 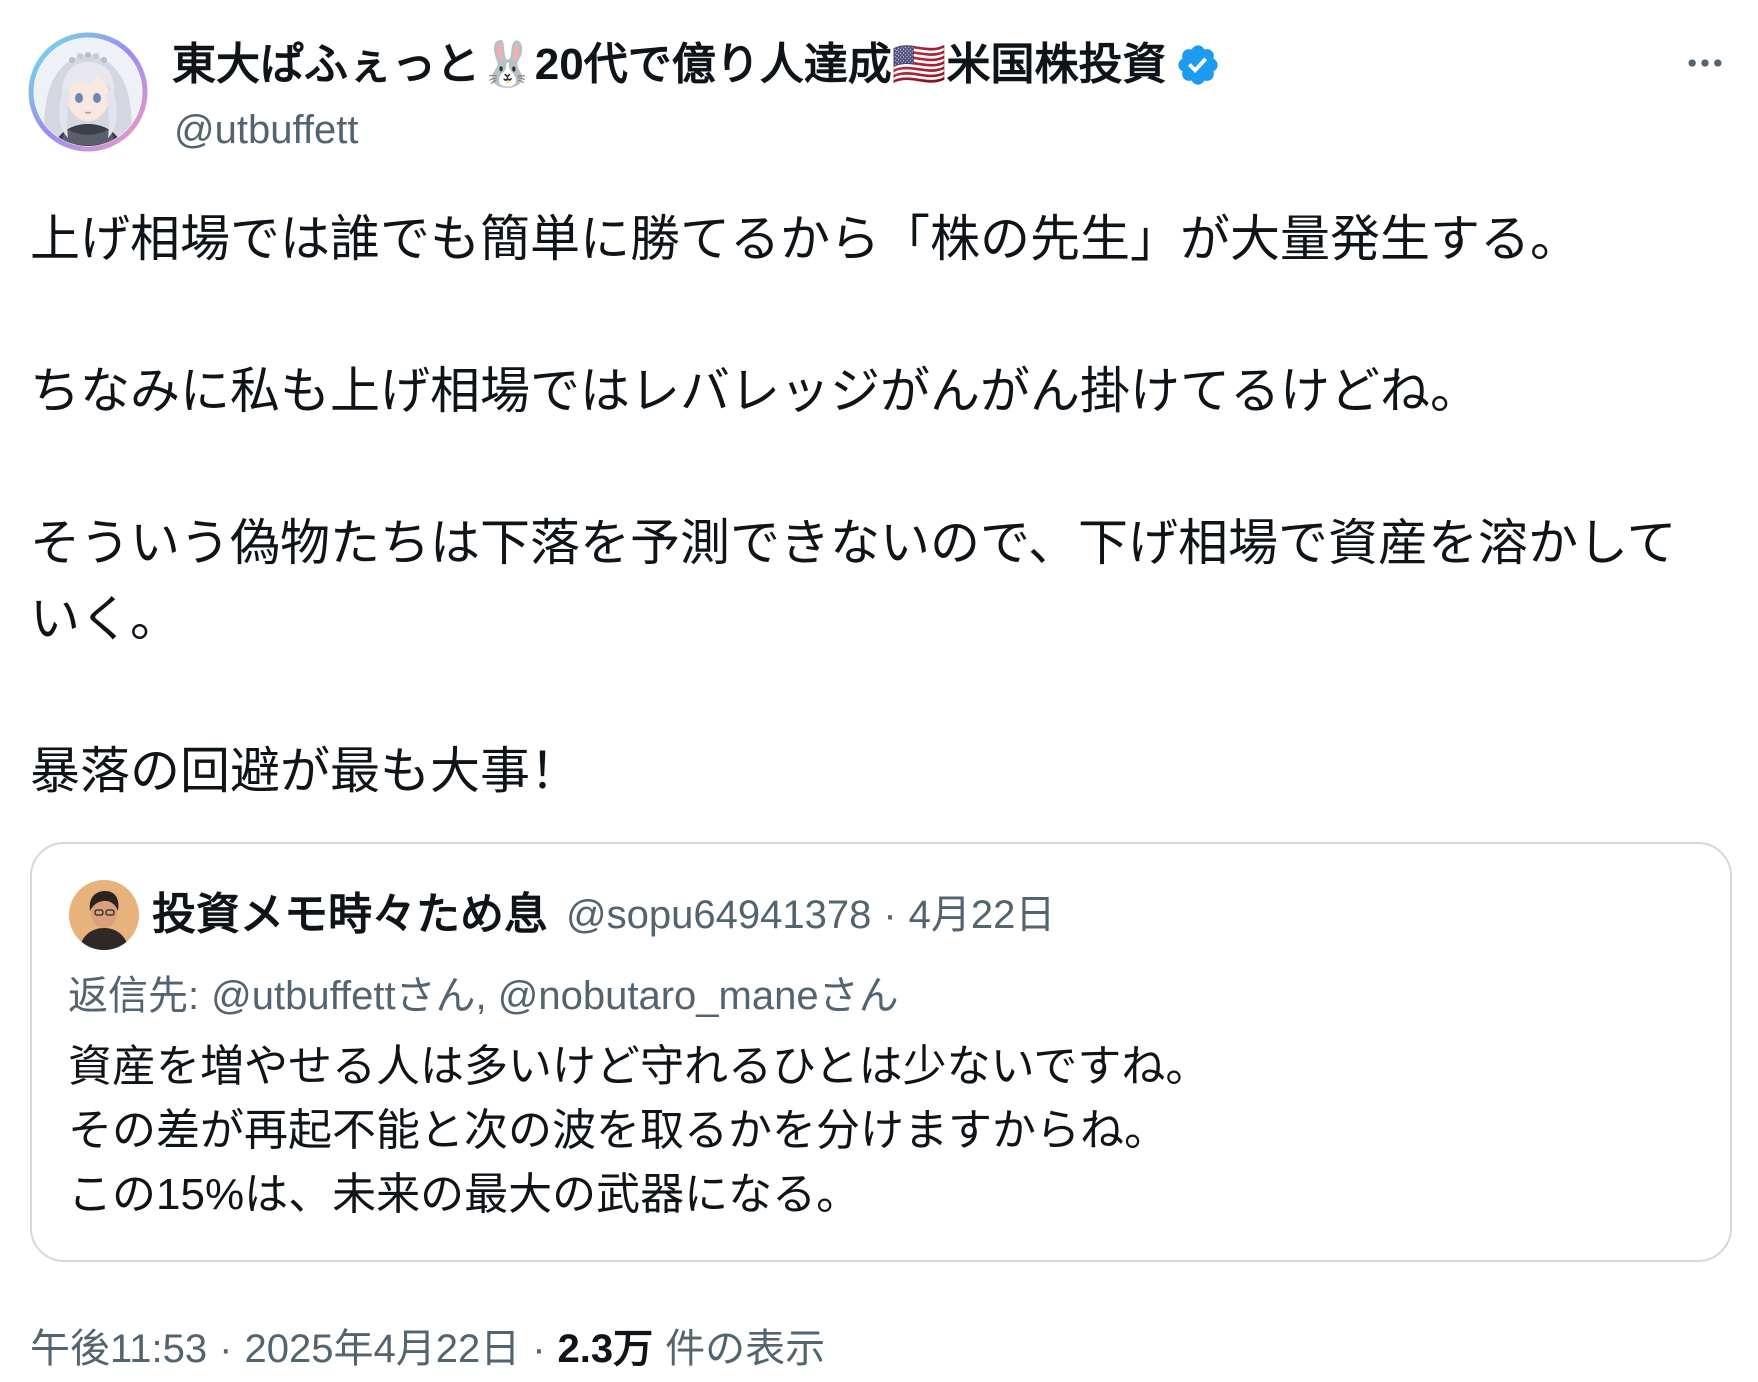 What do you see at coordinates (982, 915) in the screenshot?
I see `quote-date: 4月22日` at bounding box center [982, 915].